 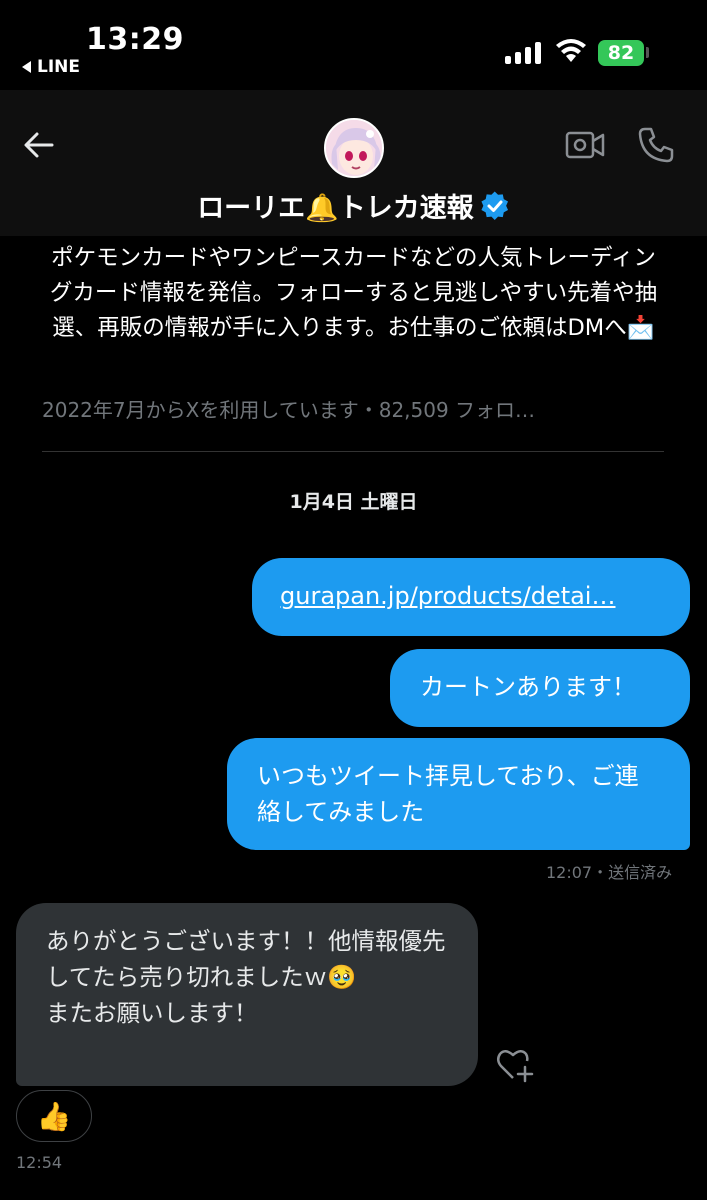 What do you see at coordinates (540, 688) in the screenshot?
I see `outgoing-message: カートンあります！` at bounding box center [540, 688].